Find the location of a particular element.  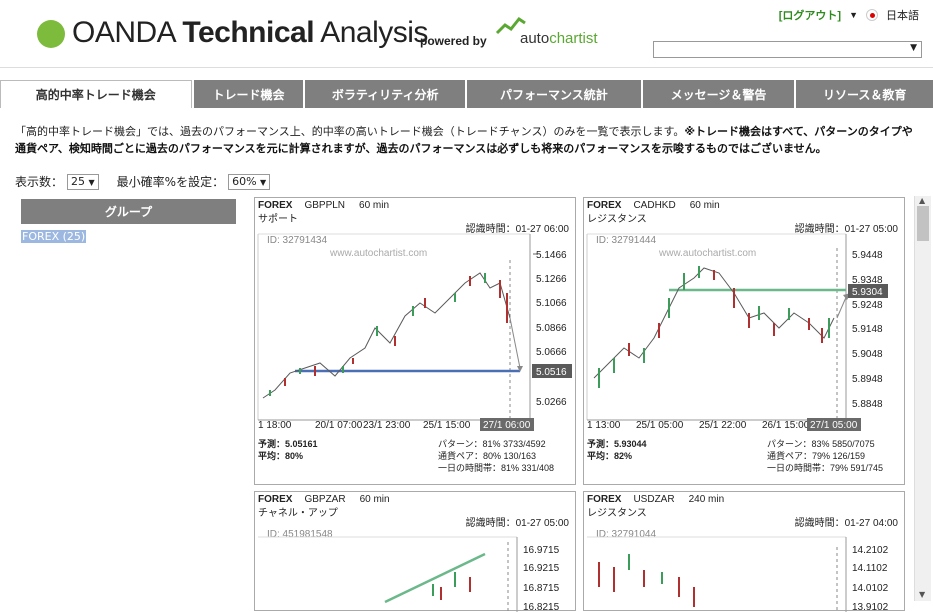

y-tick: 14.1102 is located at coordinates (870, 568).